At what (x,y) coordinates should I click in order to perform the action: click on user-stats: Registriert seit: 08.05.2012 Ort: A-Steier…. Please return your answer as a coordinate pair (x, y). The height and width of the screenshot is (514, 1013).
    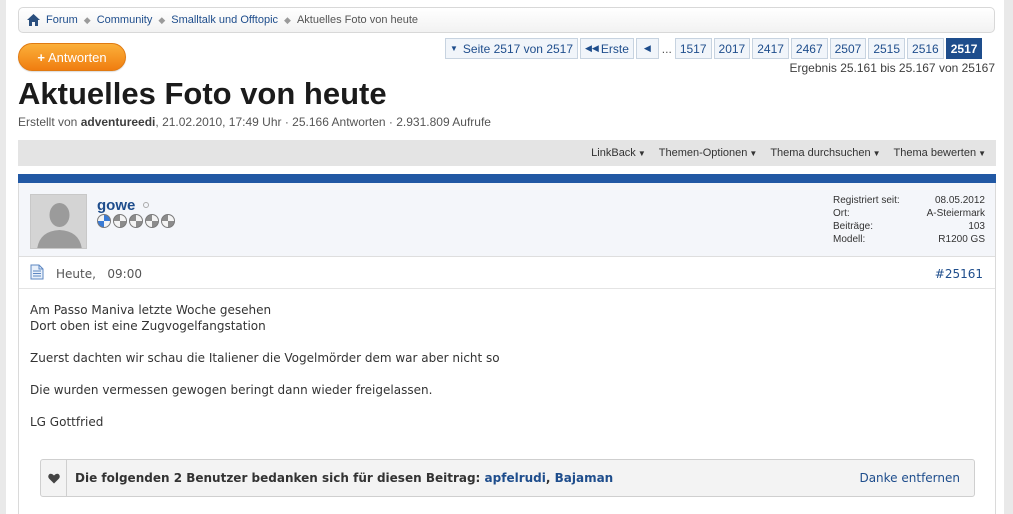
    Looking at the image, I should click on (909, 220).